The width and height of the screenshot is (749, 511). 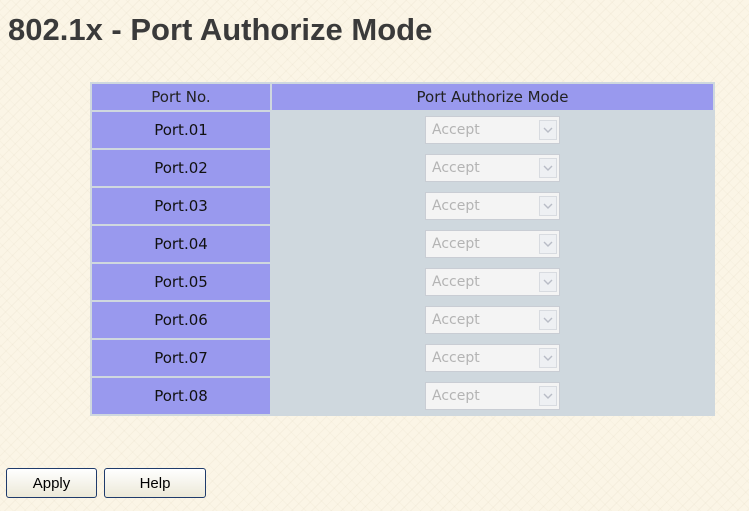 I want to click on header-port-no: Port No., so click(x=181, y=97).